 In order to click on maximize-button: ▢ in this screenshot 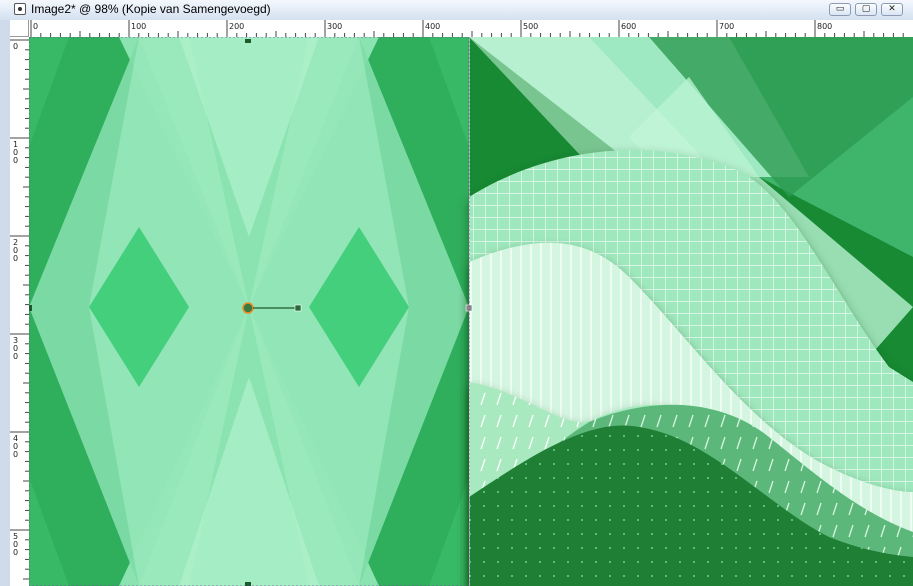, I will do `click(866, 9)`.